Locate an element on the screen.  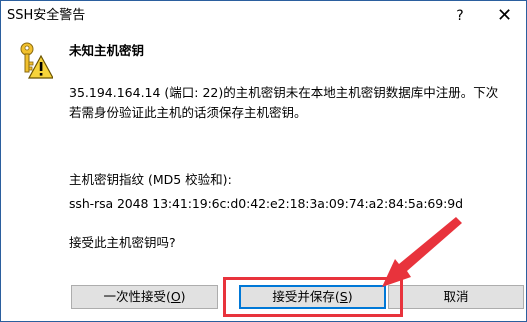
accept-once-mnemonic: O is located at coordinates (175, 296).